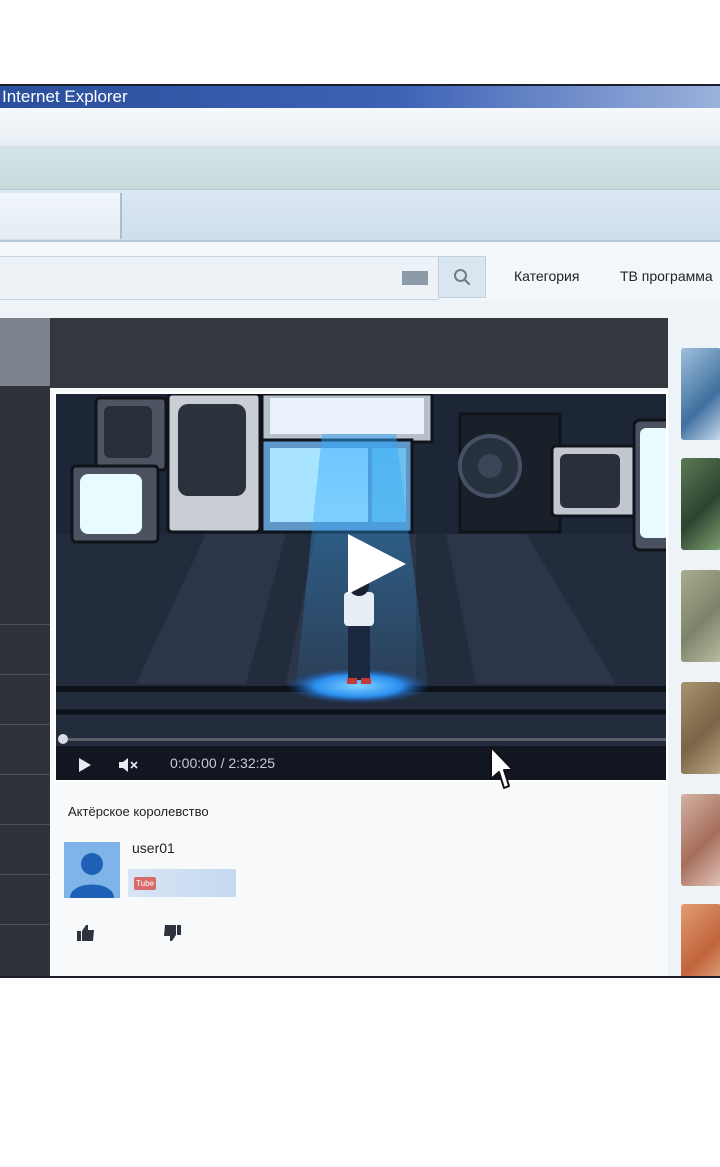 This screenshot has height=1167, width=720. Describe the element at coordinates (25, 647) in the screenshot. I see `left-sidebar` at that location.